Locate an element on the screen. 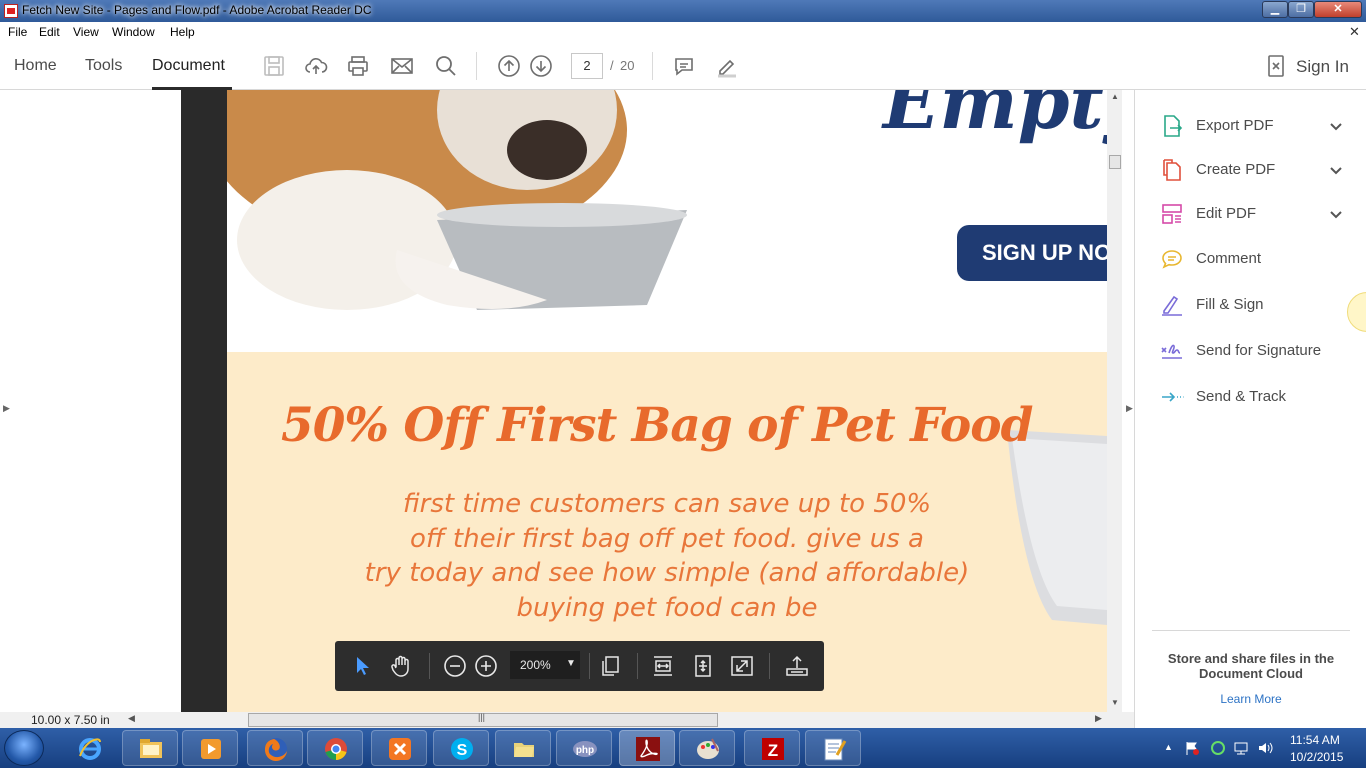  zoom-in-icon is located at coordinates (486, 666).